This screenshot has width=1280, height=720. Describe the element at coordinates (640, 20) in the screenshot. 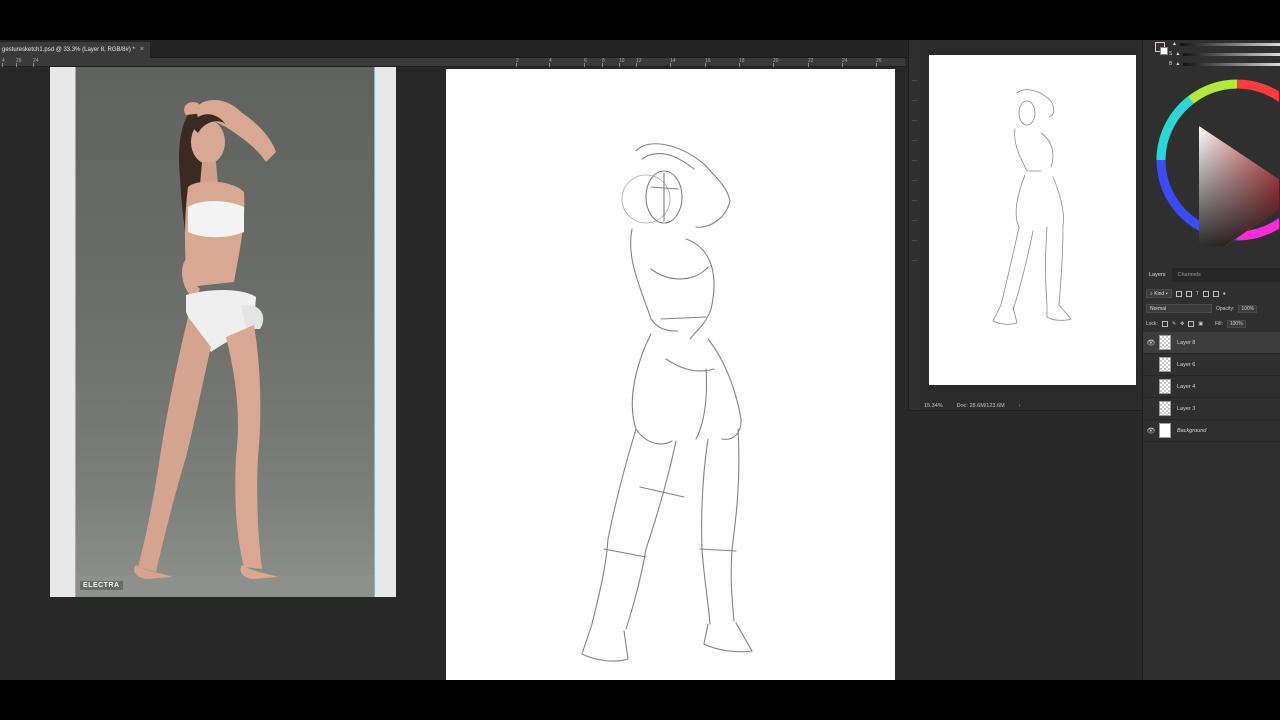

I see `letterbox-top` at that location.